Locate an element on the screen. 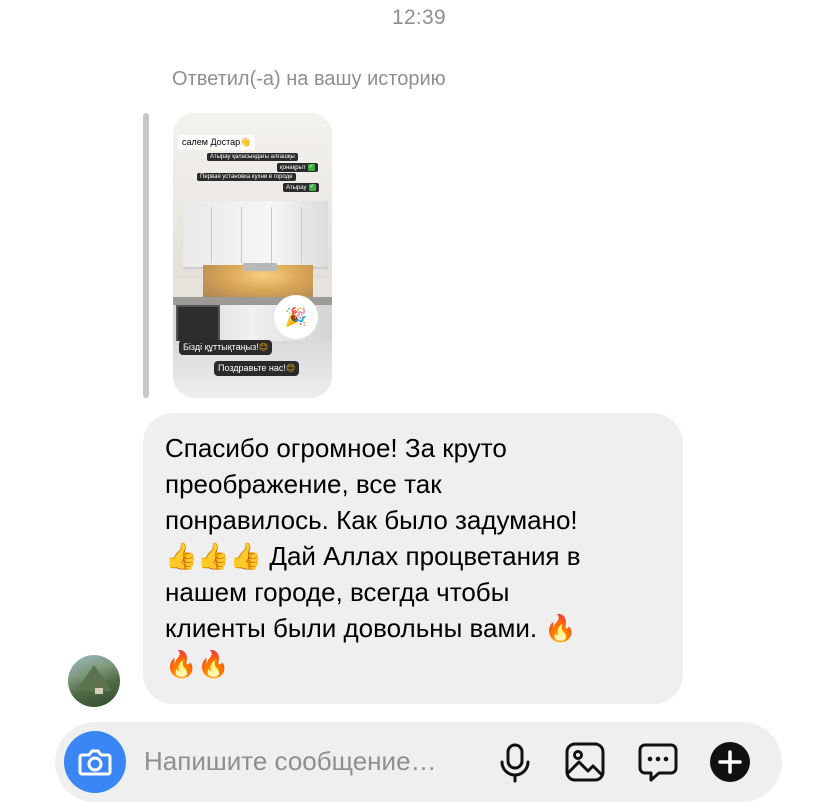  camera-icon is located at coordinates (95, 762).